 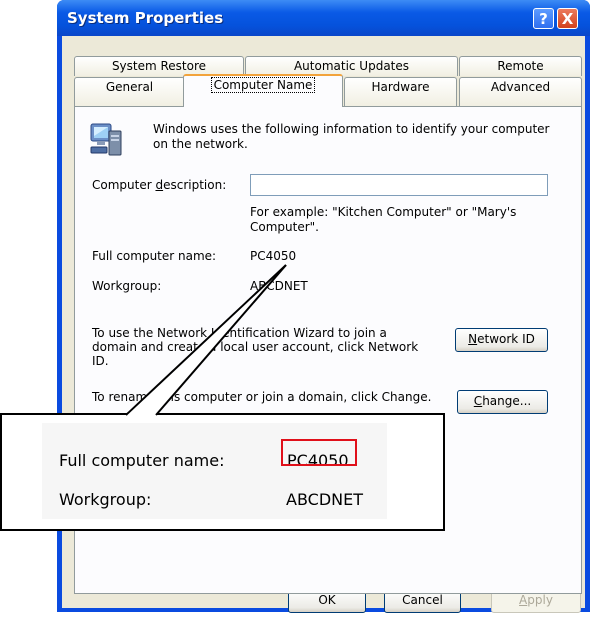 I want to click on full-computer-name-value: PC4050, so click(x=273, y=256).